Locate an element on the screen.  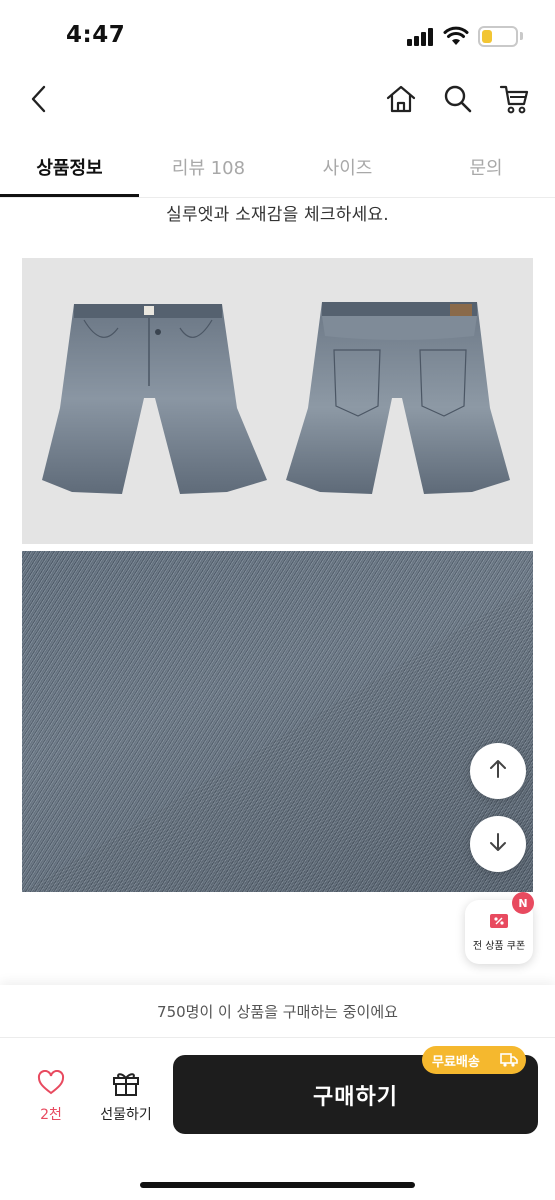
cart-icon is located at coordinates (514, 99).